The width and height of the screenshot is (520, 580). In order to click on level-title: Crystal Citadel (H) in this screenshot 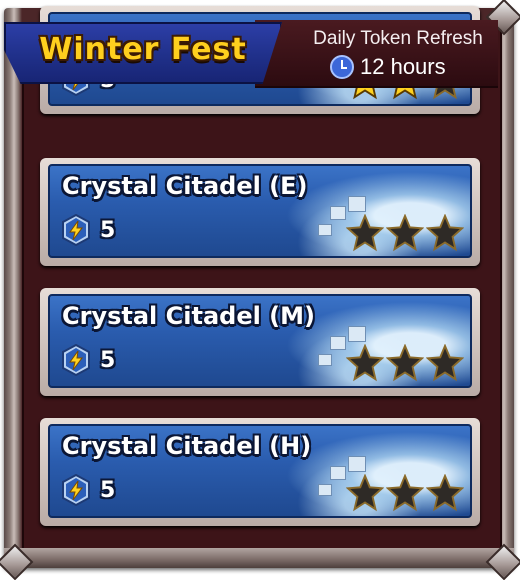, I will do `click(187, 446)`.